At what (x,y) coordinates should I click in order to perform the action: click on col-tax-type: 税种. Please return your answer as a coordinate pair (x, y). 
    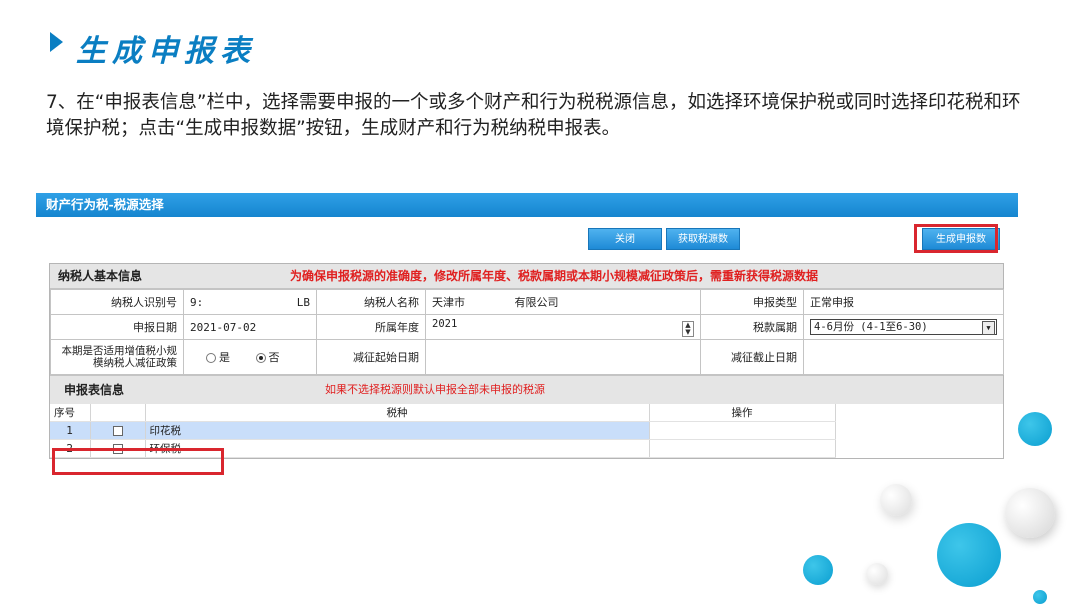
    Looking at the image, I should click on (397, 413).